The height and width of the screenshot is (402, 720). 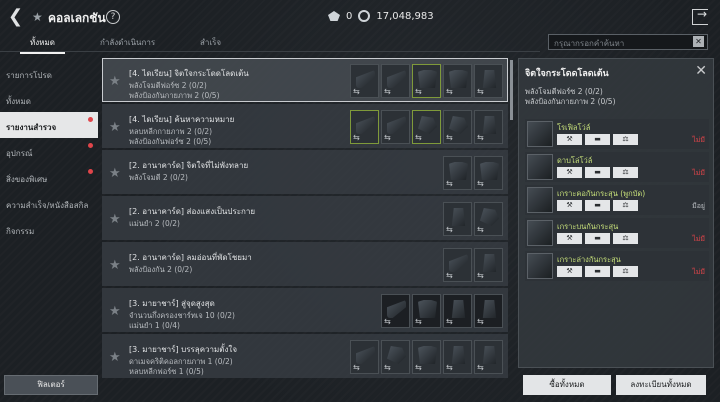 I want to click on help-icon: ?, so click(x=113, y=17).